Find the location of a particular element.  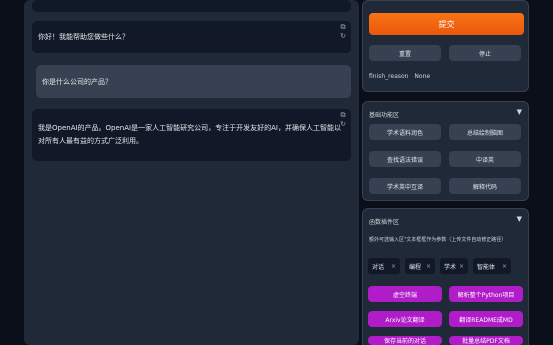

submit-button: 提交 is located at coordinates (446, 24).